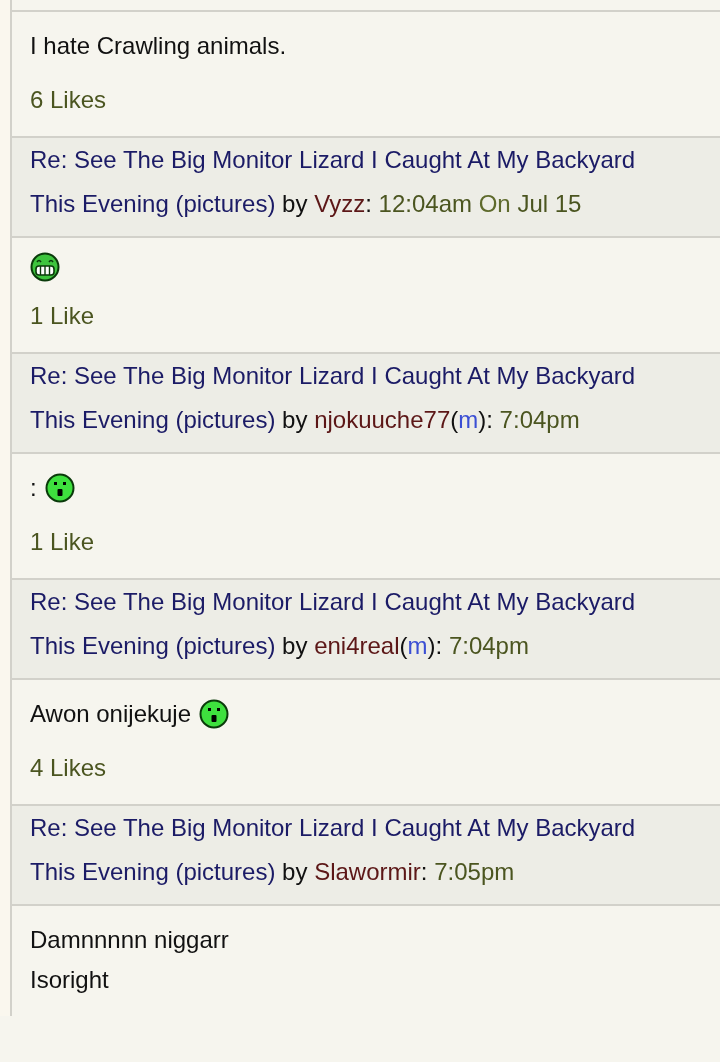 The width and height of the screenshot is (720, 1062). Describe the element at coordinates (45, 267) in the screenshot. I see `grinning-smiley-icon` at that location.